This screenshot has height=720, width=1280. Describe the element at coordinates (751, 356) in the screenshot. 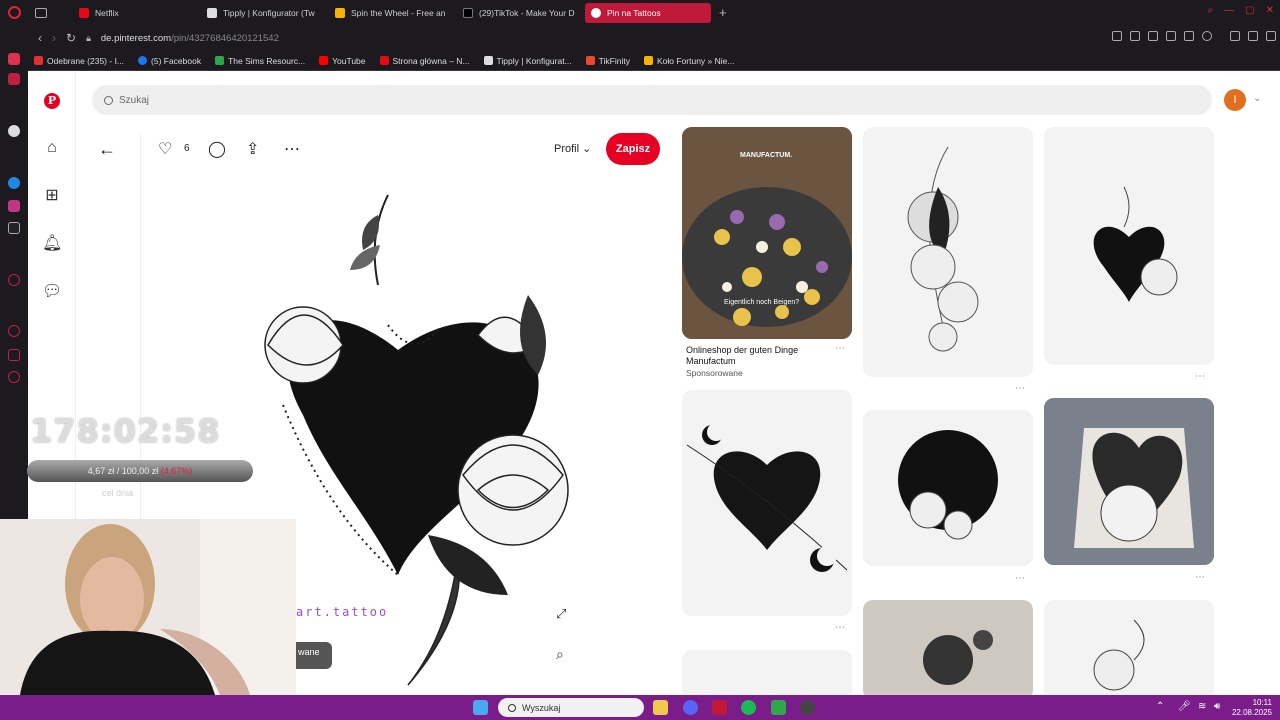

I see `sponsored-pin-title: Onlineshop der guten Dinge Manufactum` at that location.